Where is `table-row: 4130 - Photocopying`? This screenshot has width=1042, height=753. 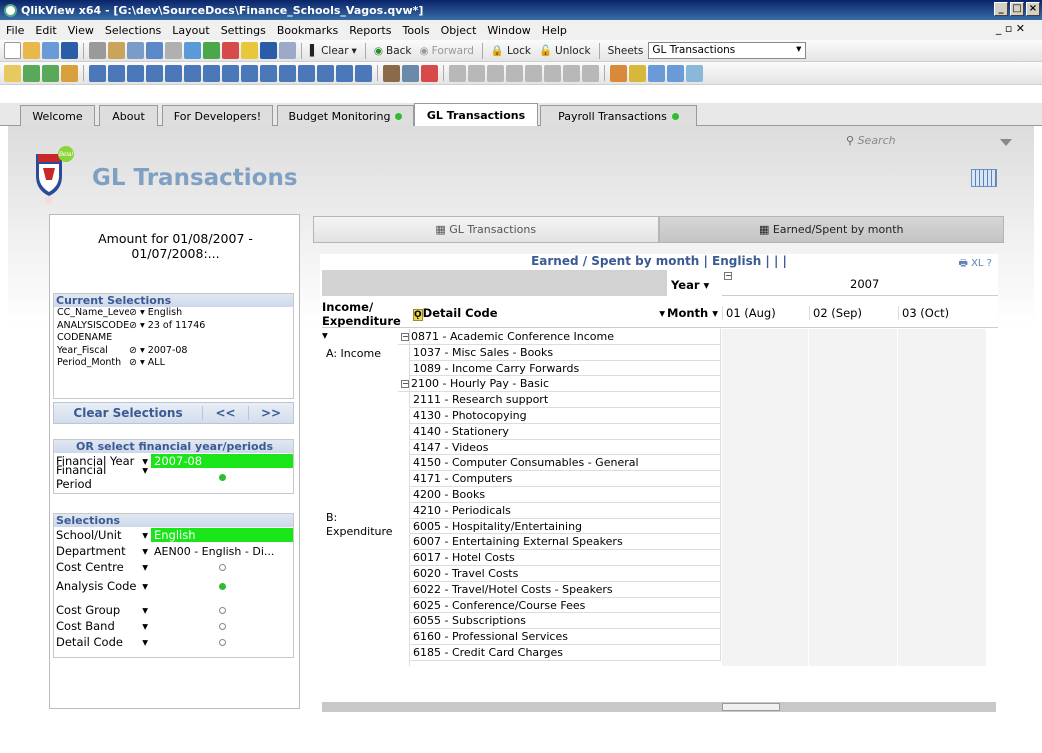 table-row: 4130 - Photocopying is located at coordinates (565, 415).